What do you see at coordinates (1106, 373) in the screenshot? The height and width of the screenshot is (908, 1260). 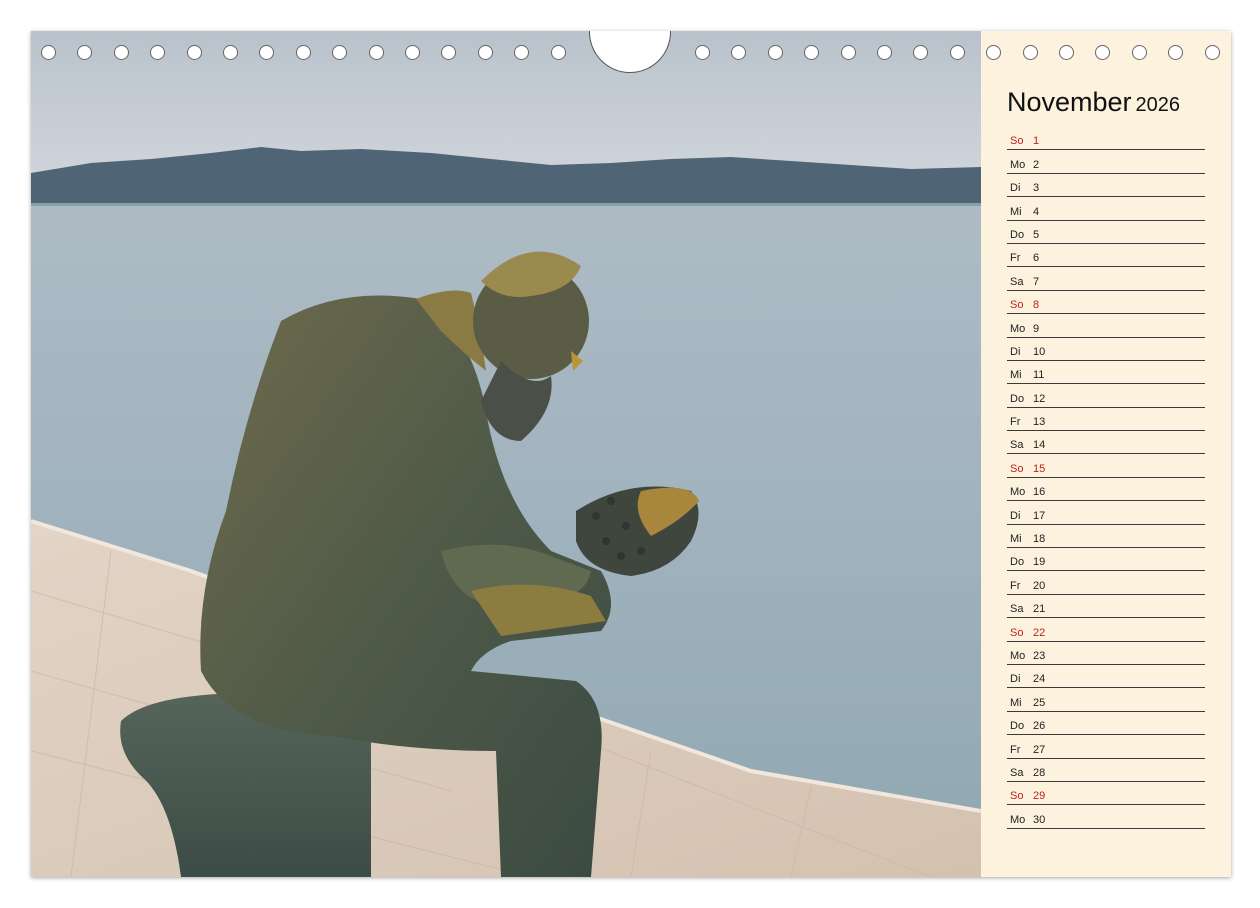 I see `day-row: Mi 11` at bounding box center [1106, 373].